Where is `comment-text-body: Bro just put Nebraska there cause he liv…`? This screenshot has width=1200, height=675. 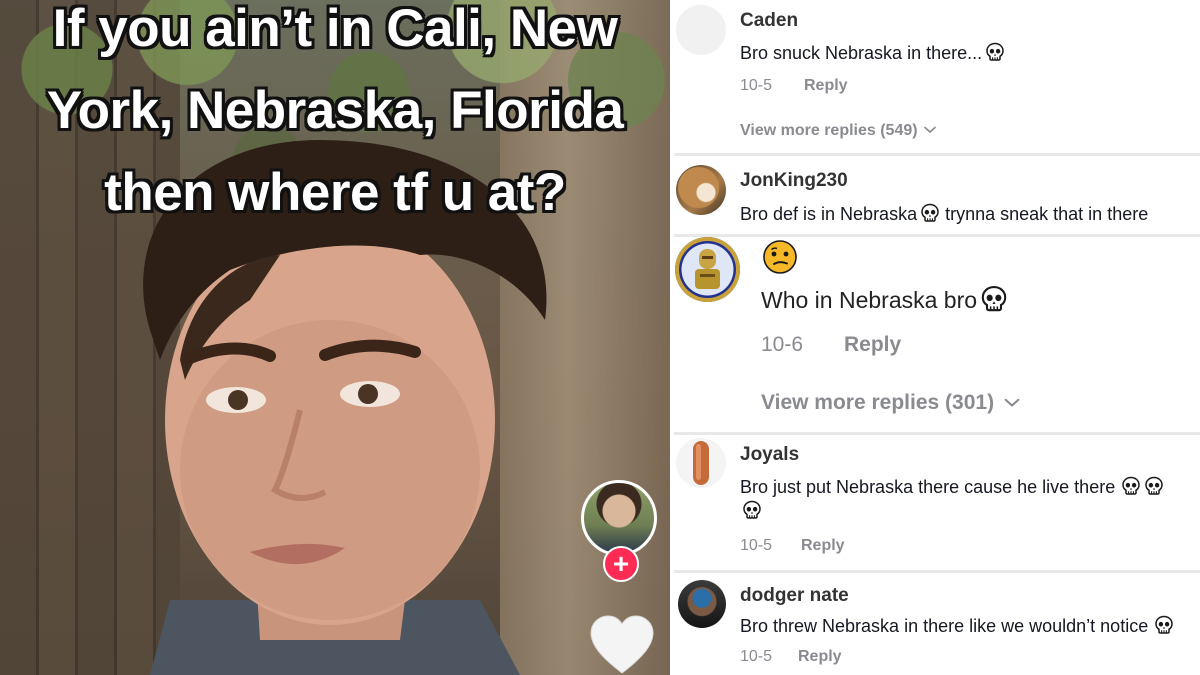
comment-text-body: Bro just put Nebraska there cause he liv… is located at coordinates (928, 487).